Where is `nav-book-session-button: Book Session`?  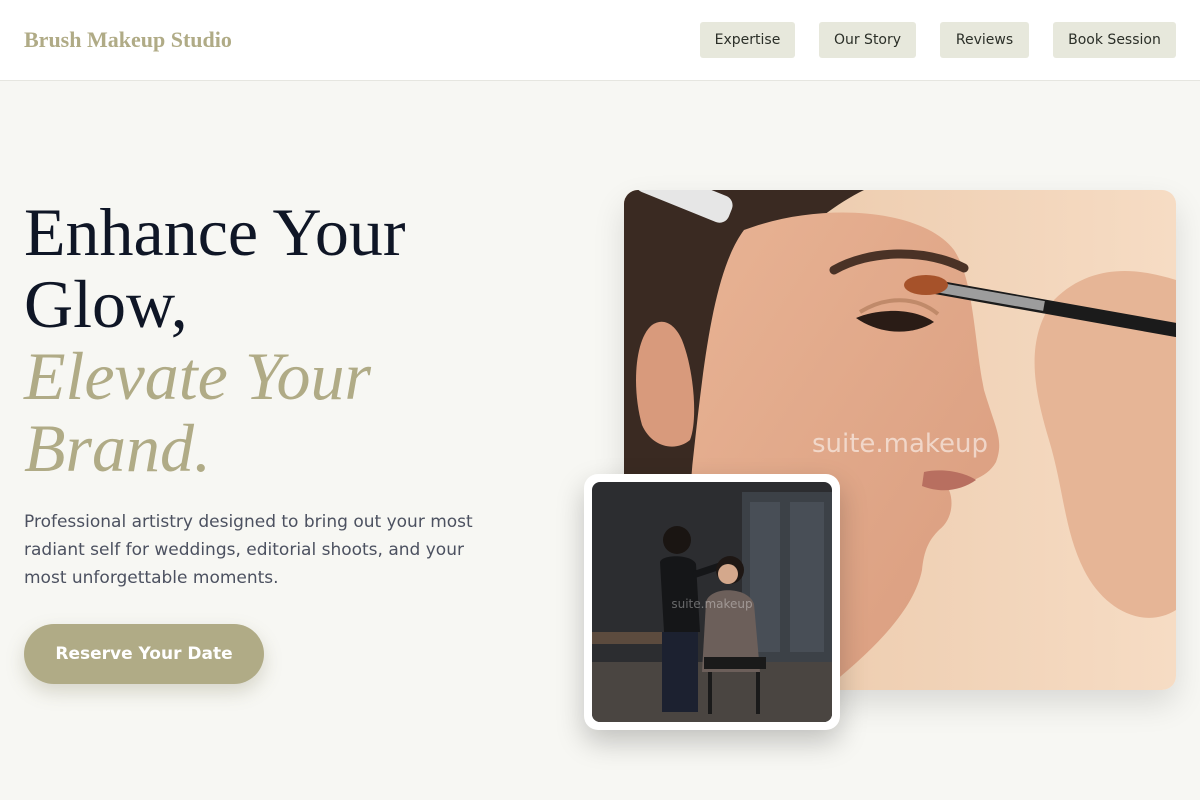
nav-book-session-button: Book Session is located at coordinates (1114, 40).